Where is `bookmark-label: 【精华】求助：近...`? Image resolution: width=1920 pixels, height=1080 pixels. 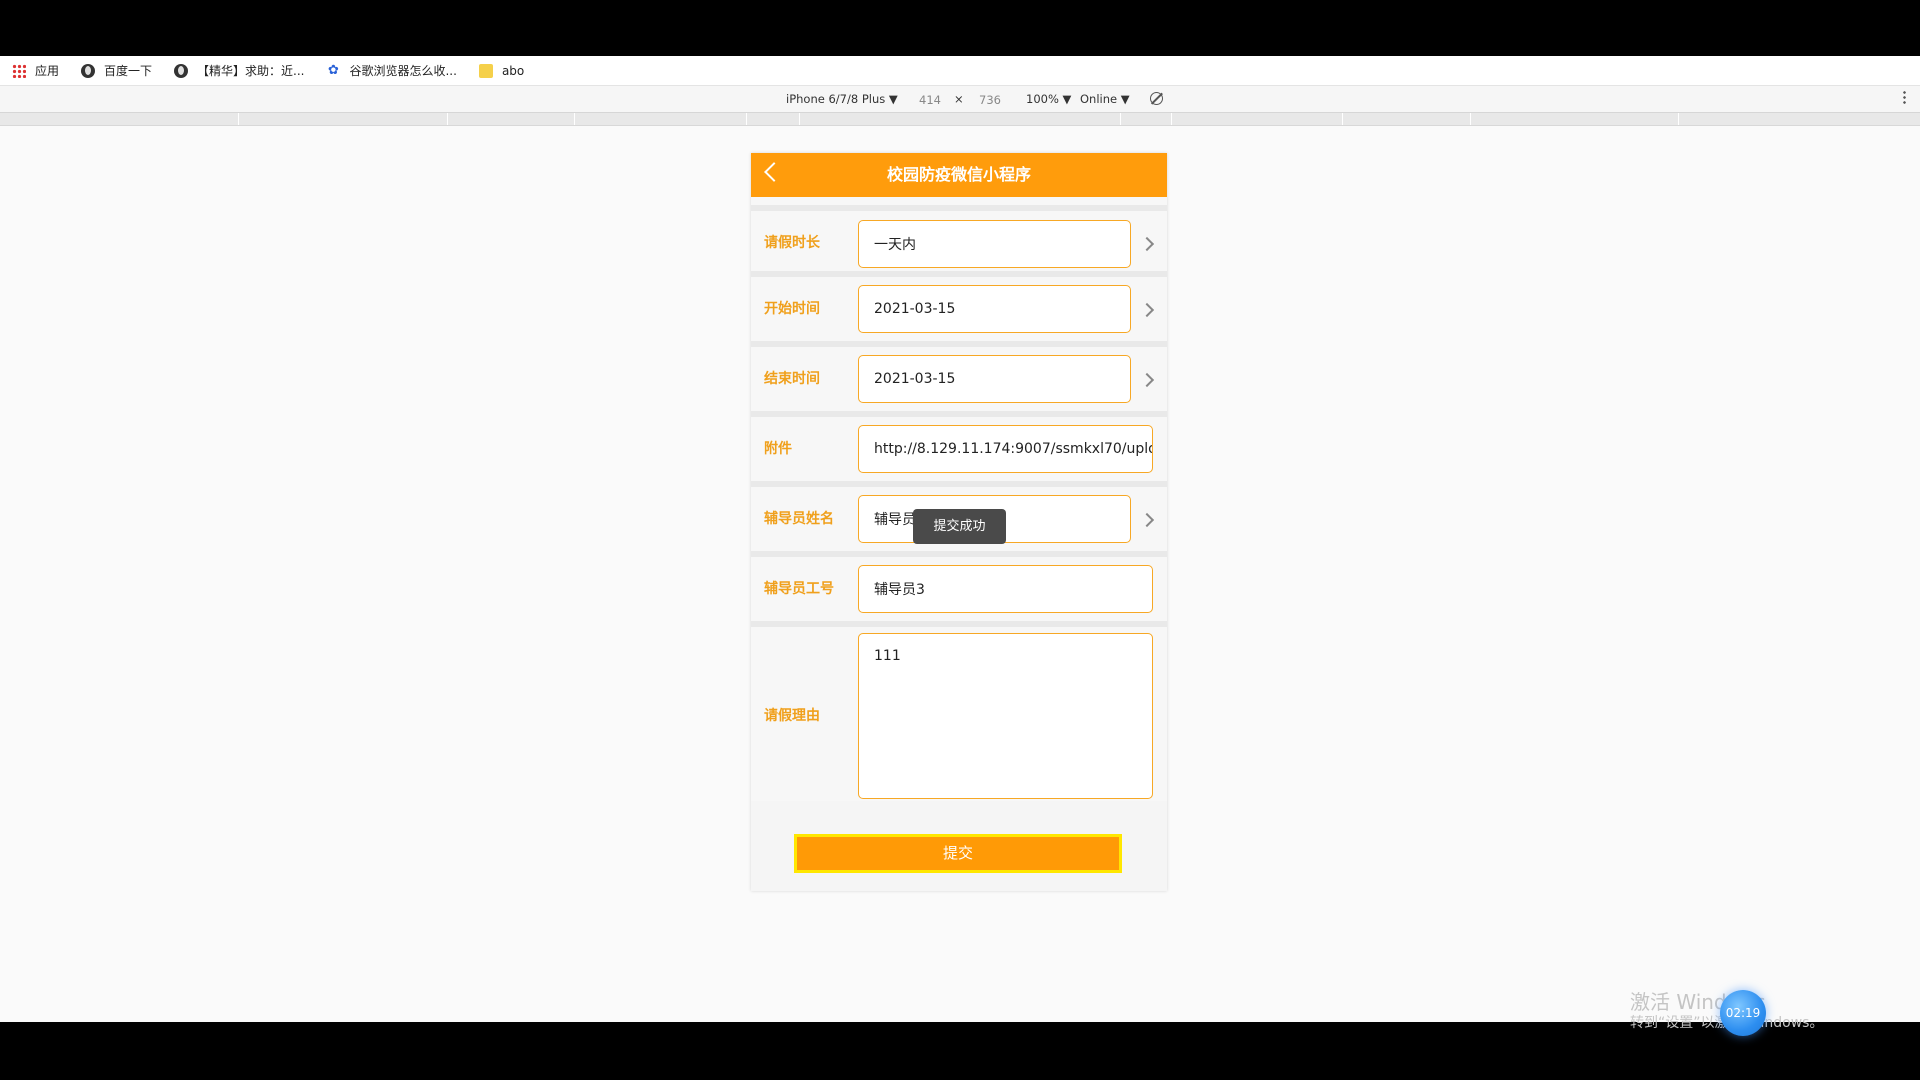
bookmark-label: 【精华】求助：近... is located at coordinates (251, 71).